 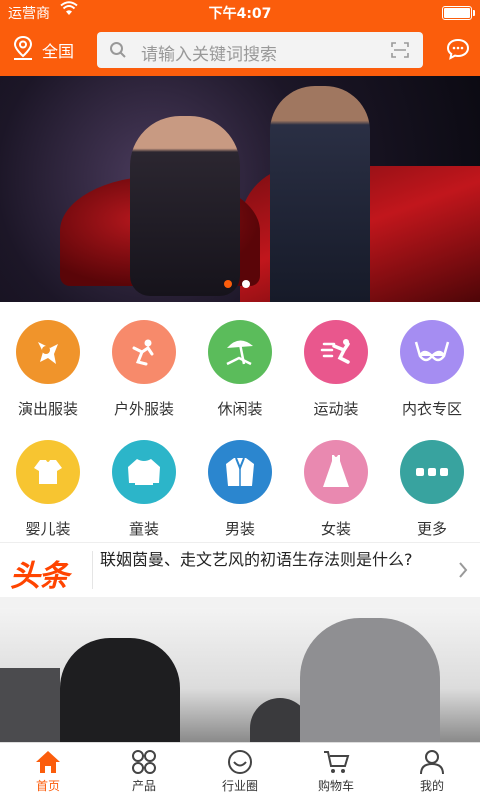 I want to click on tab-label: 首页, so click(x=47, y=786).